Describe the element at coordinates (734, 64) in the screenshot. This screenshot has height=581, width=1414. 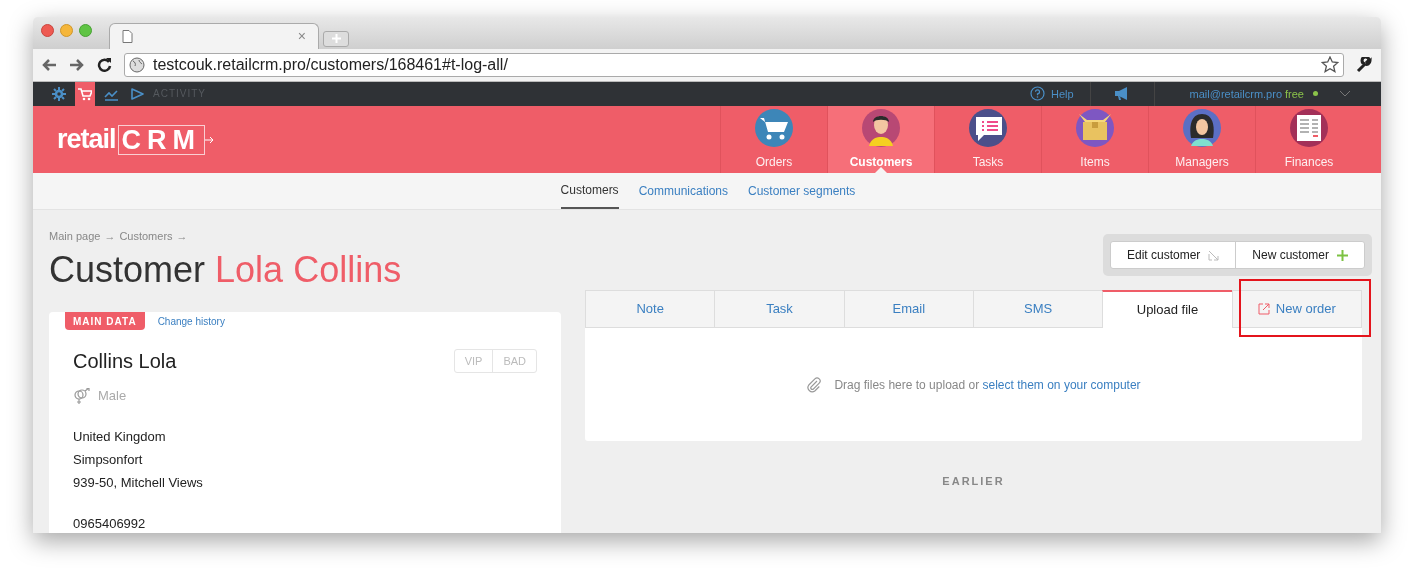
I see `address-bar: testcouk.retailcrm.pro/customers/168461#t-log-all/` at that location.